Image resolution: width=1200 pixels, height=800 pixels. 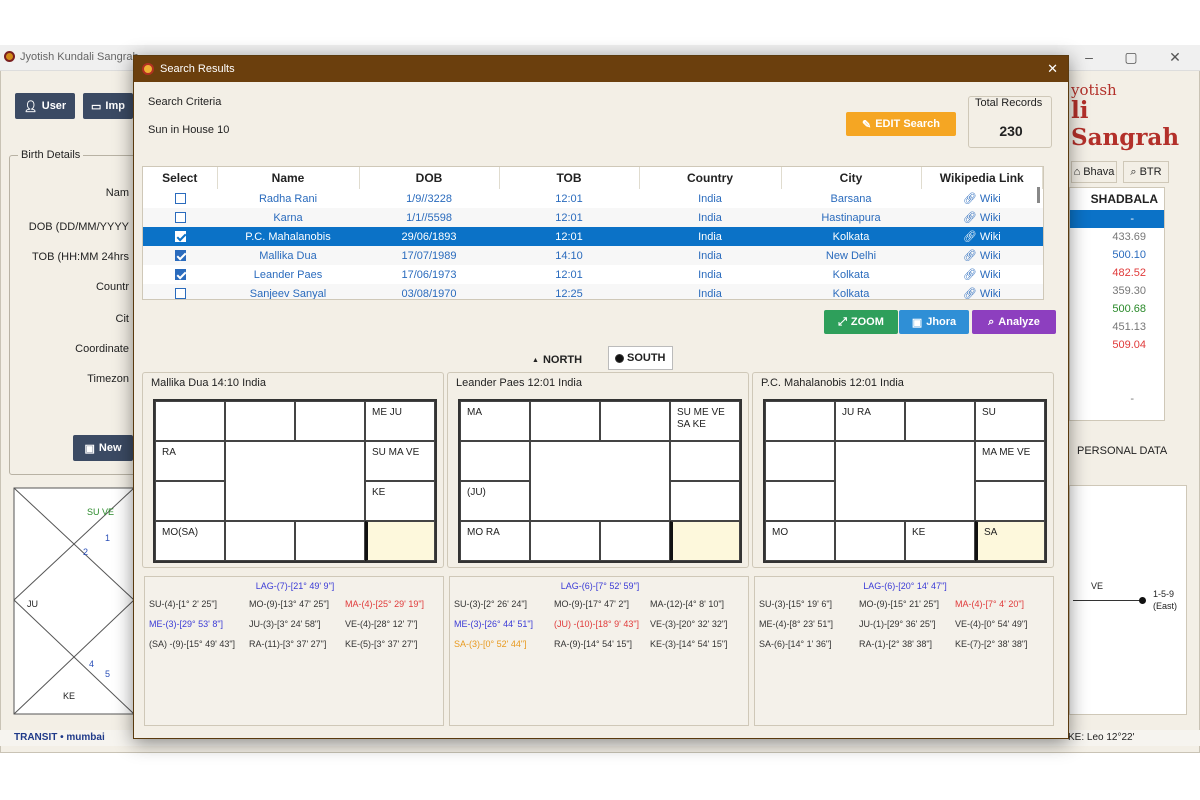 I want to click on col-tob: TOB, so click(x=569, y=178).